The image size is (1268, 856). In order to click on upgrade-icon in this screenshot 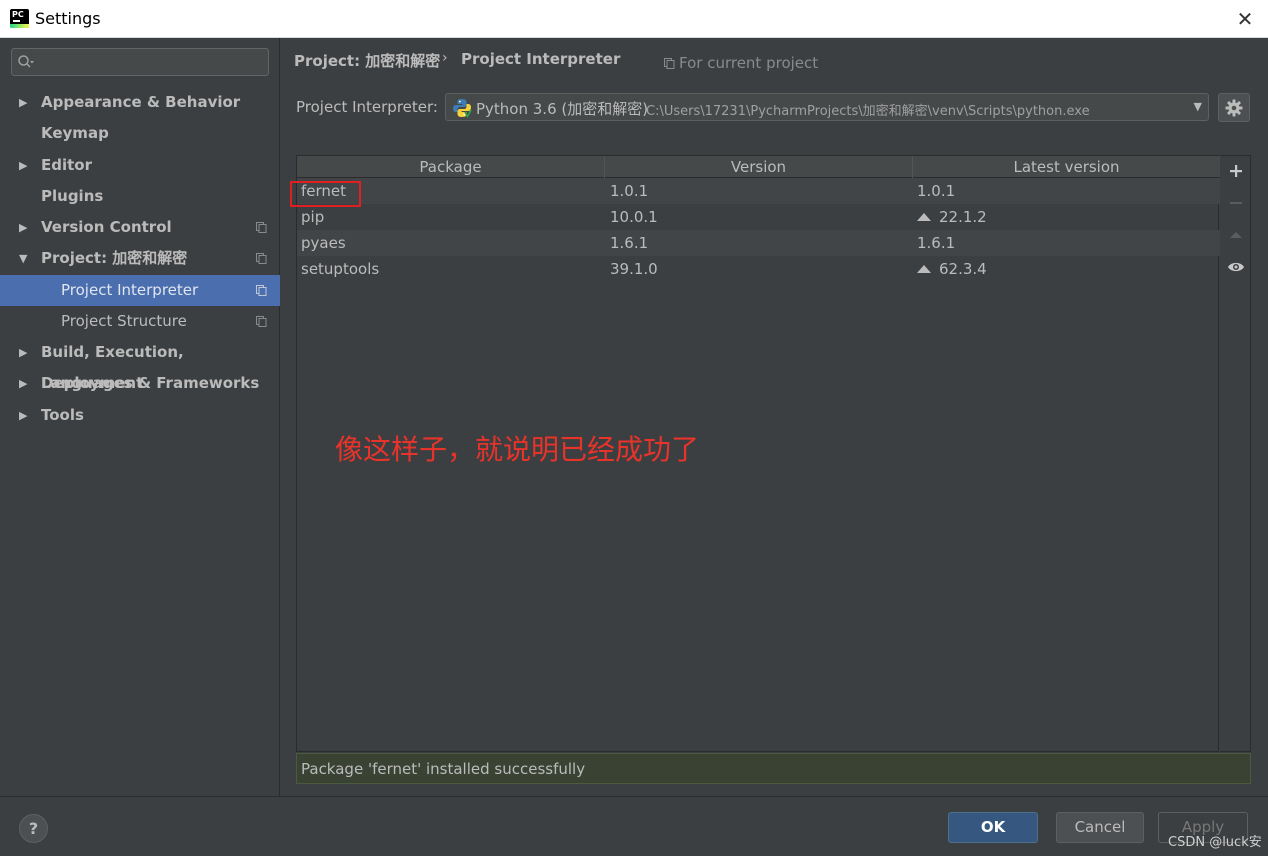, I will do `click(1235, 235)`.